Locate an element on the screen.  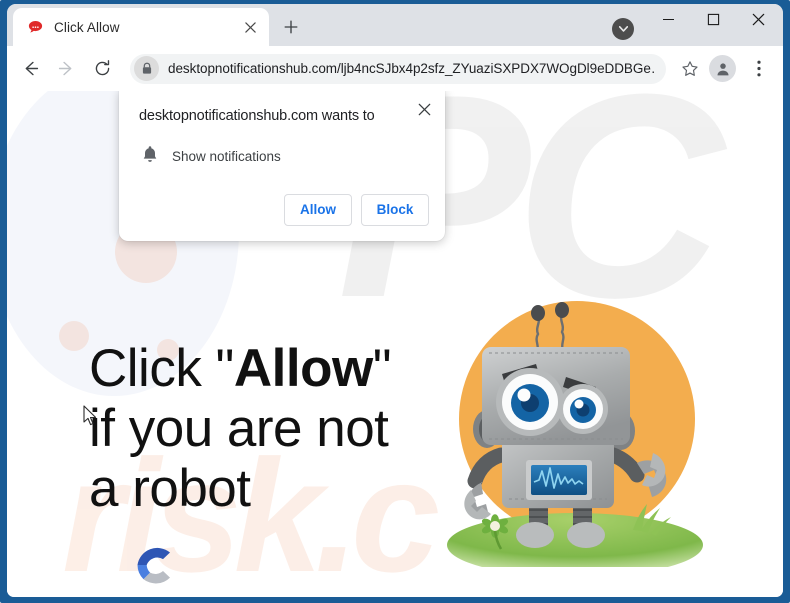
headline-allow-word: Allow is located at coordinates (303, 368).